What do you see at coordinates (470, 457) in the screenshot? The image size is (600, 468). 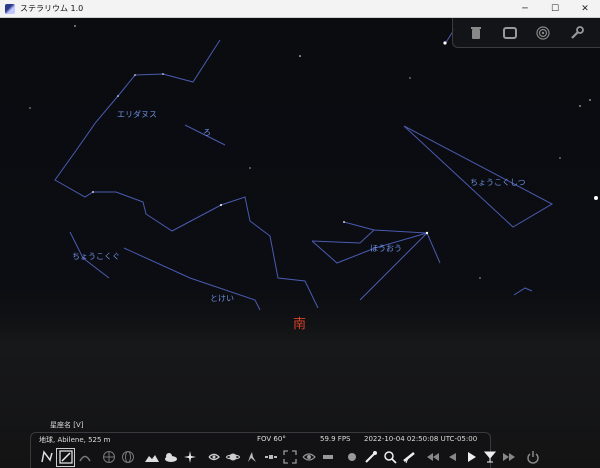 I see `play-icon` at bounding box center [470, 457].